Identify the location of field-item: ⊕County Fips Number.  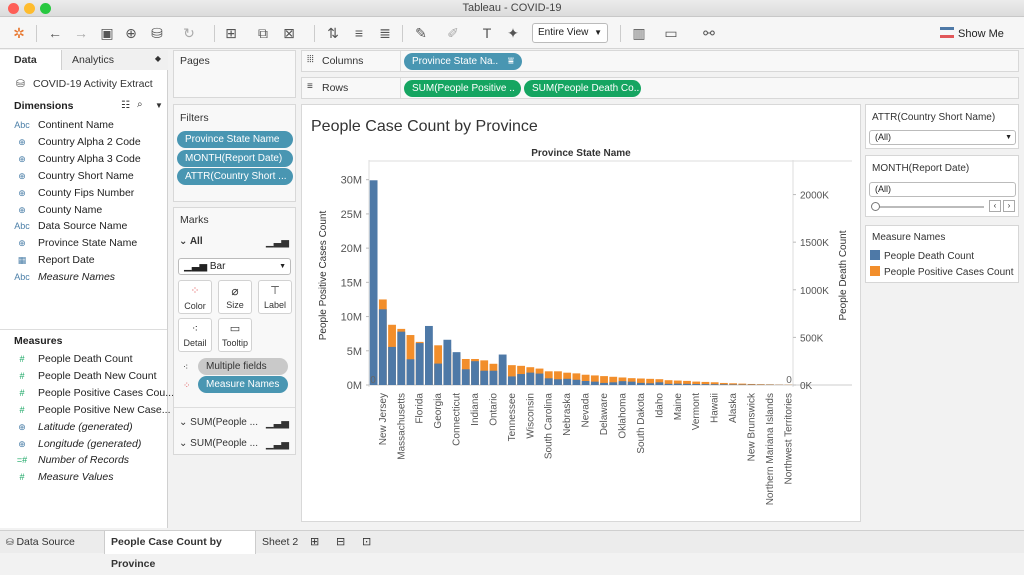
(83, 193).